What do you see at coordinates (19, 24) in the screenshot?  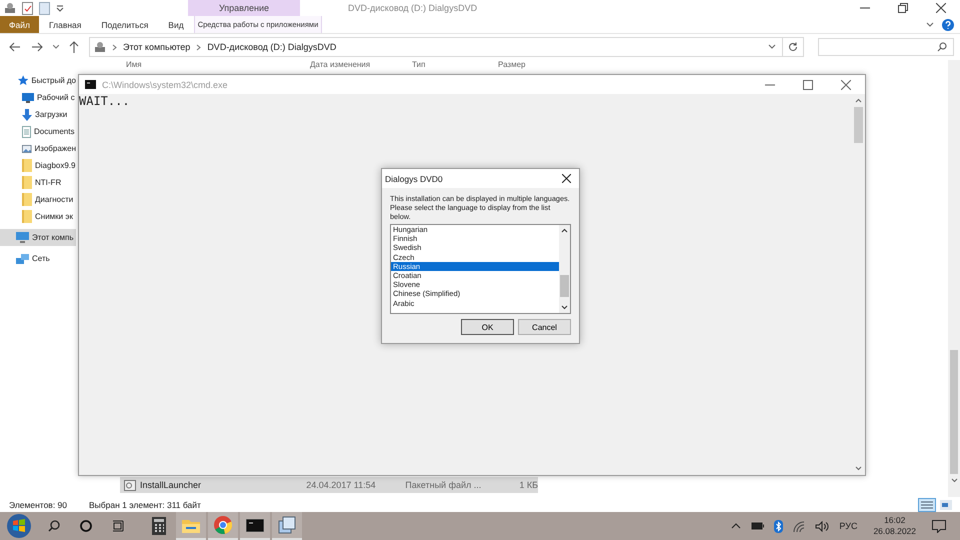 I see `ribbon-tab: Файл` at bounding box center [19, 24].